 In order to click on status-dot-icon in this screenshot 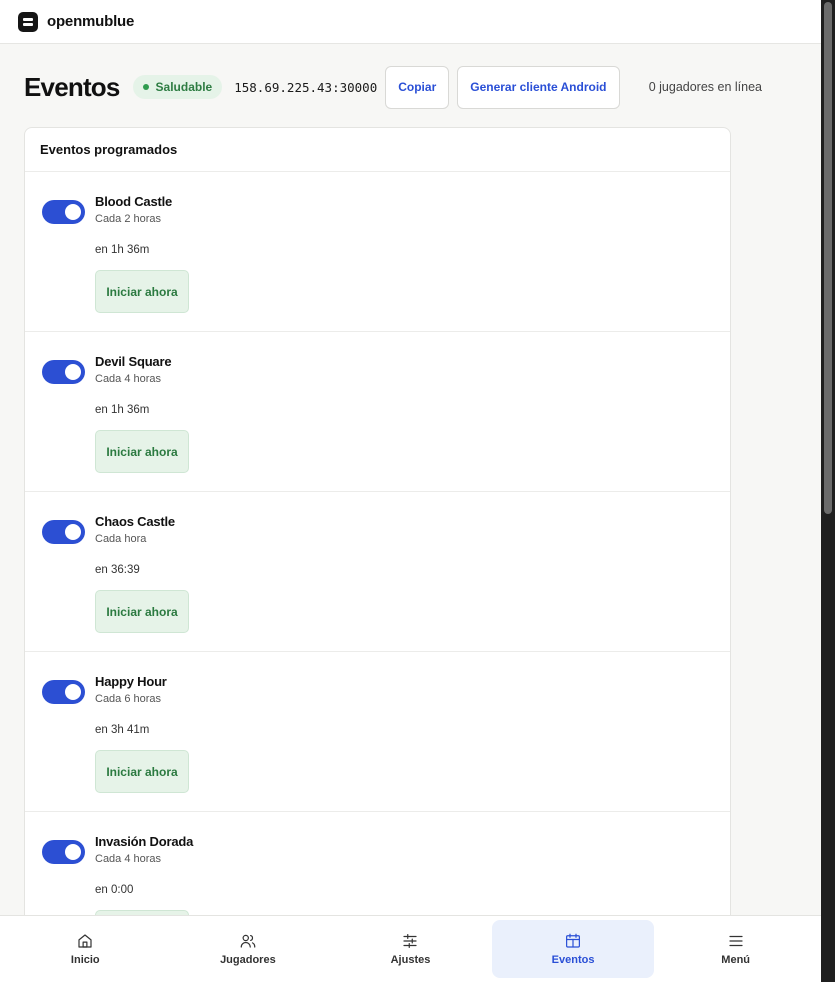, I will do `click(145, 87)`.